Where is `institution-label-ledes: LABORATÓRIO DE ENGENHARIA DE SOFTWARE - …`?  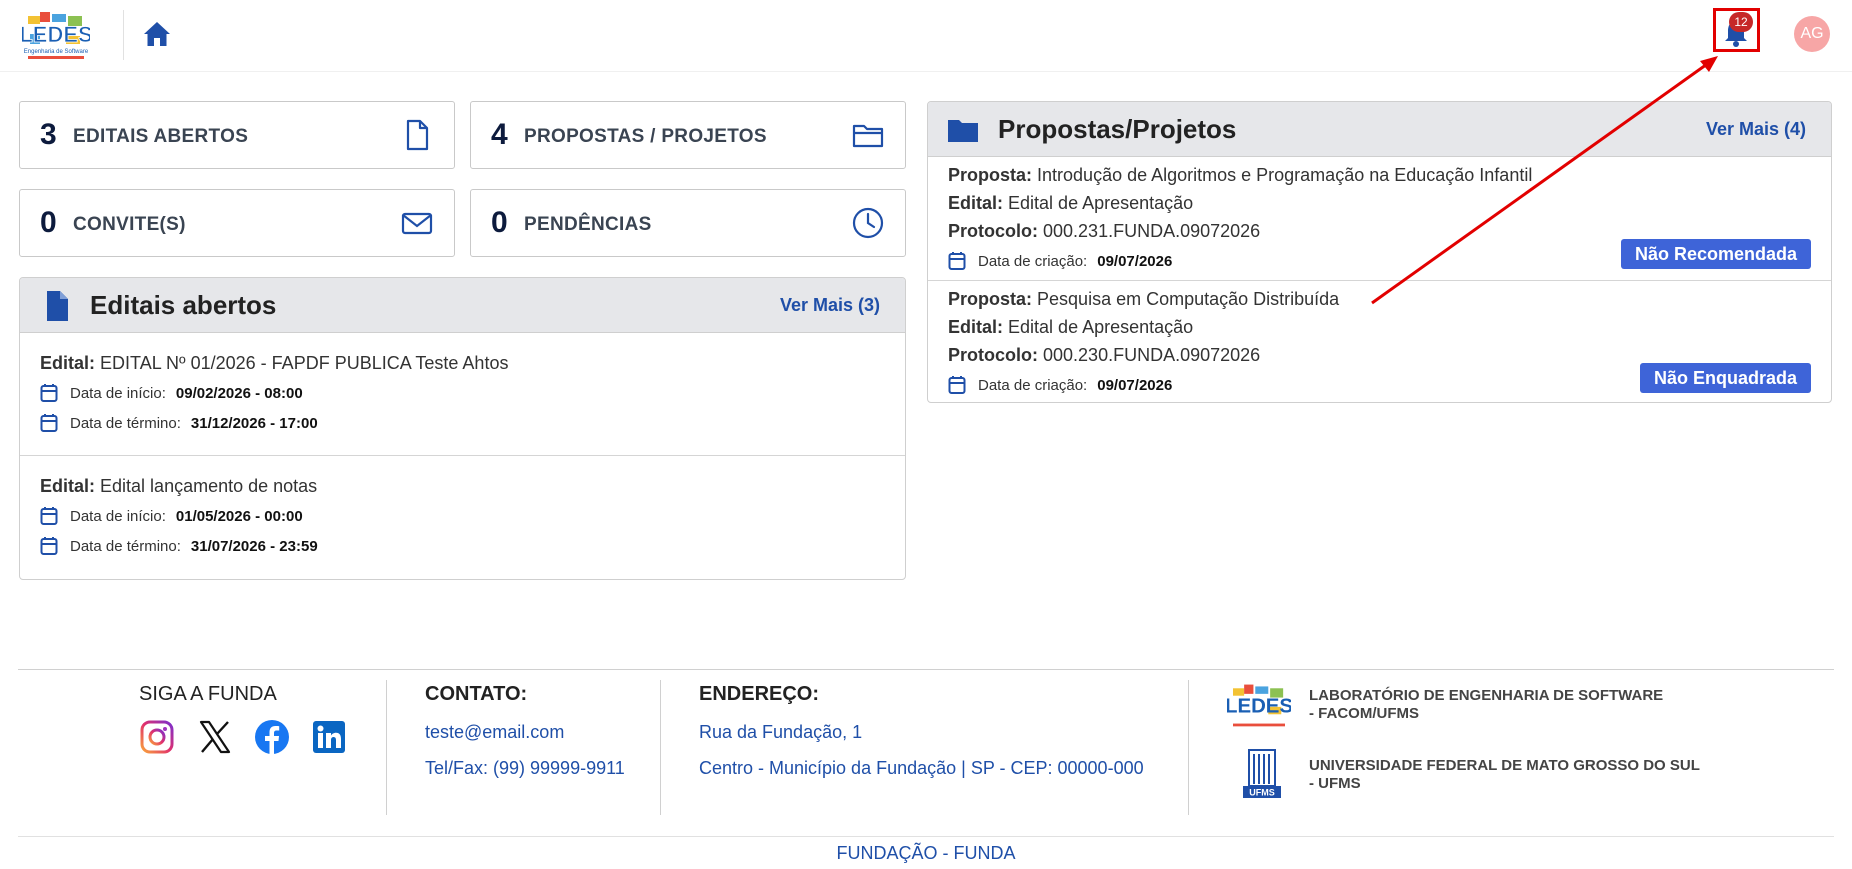 institution-label-ledes: LABORATÓRIO DE ENGENHARIA DE SOFTWARE - … is located at coordinates (1486, 704).